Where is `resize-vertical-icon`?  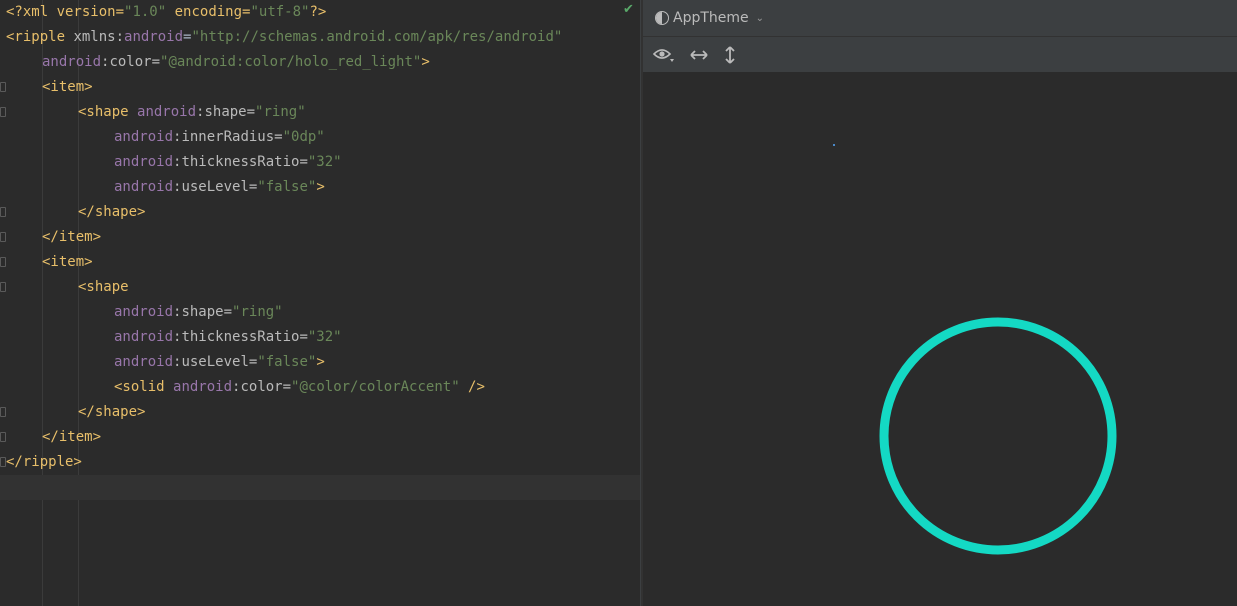
resize-vertical-icon is located at coordinates (730, 55).